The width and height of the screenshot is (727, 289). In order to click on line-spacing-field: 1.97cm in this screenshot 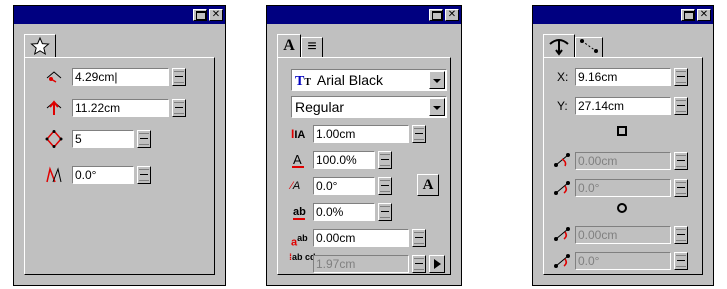, I will do `click(361, 264)`.